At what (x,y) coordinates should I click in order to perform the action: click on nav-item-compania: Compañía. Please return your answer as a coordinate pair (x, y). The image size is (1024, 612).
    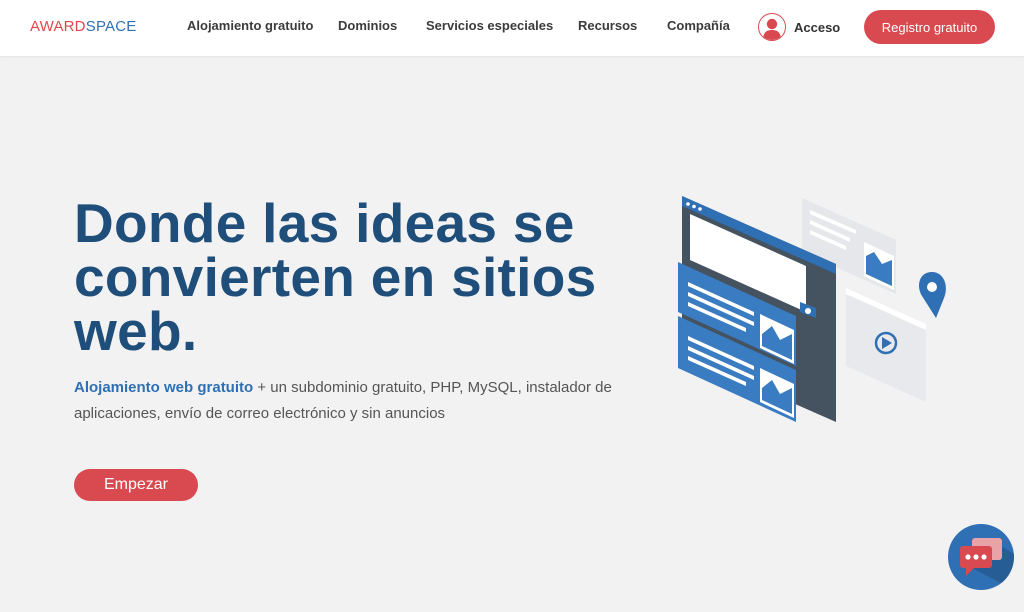
    Looking at the image, I should click on (698, 25).